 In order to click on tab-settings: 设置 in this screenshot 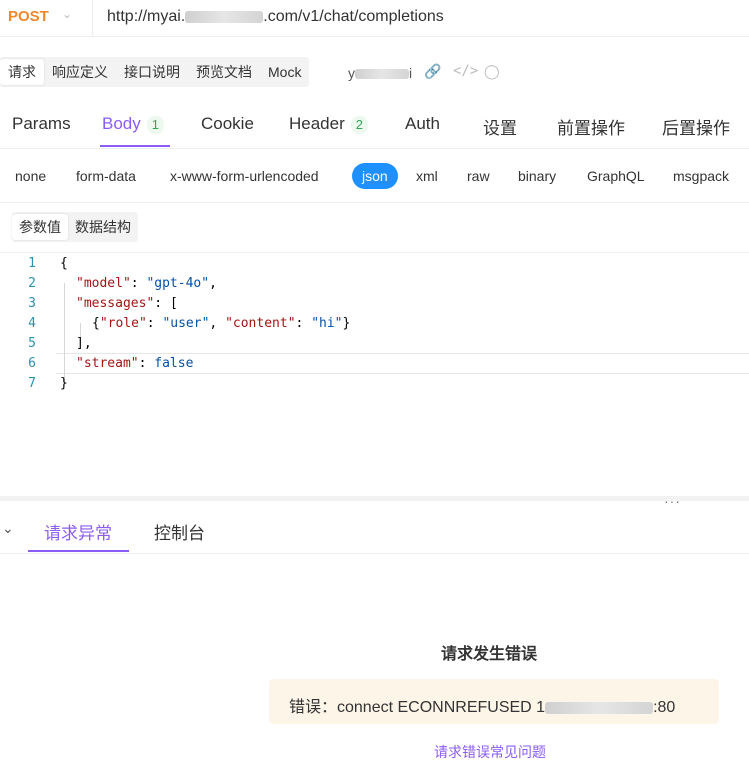, I will do `click(500, 126)`.